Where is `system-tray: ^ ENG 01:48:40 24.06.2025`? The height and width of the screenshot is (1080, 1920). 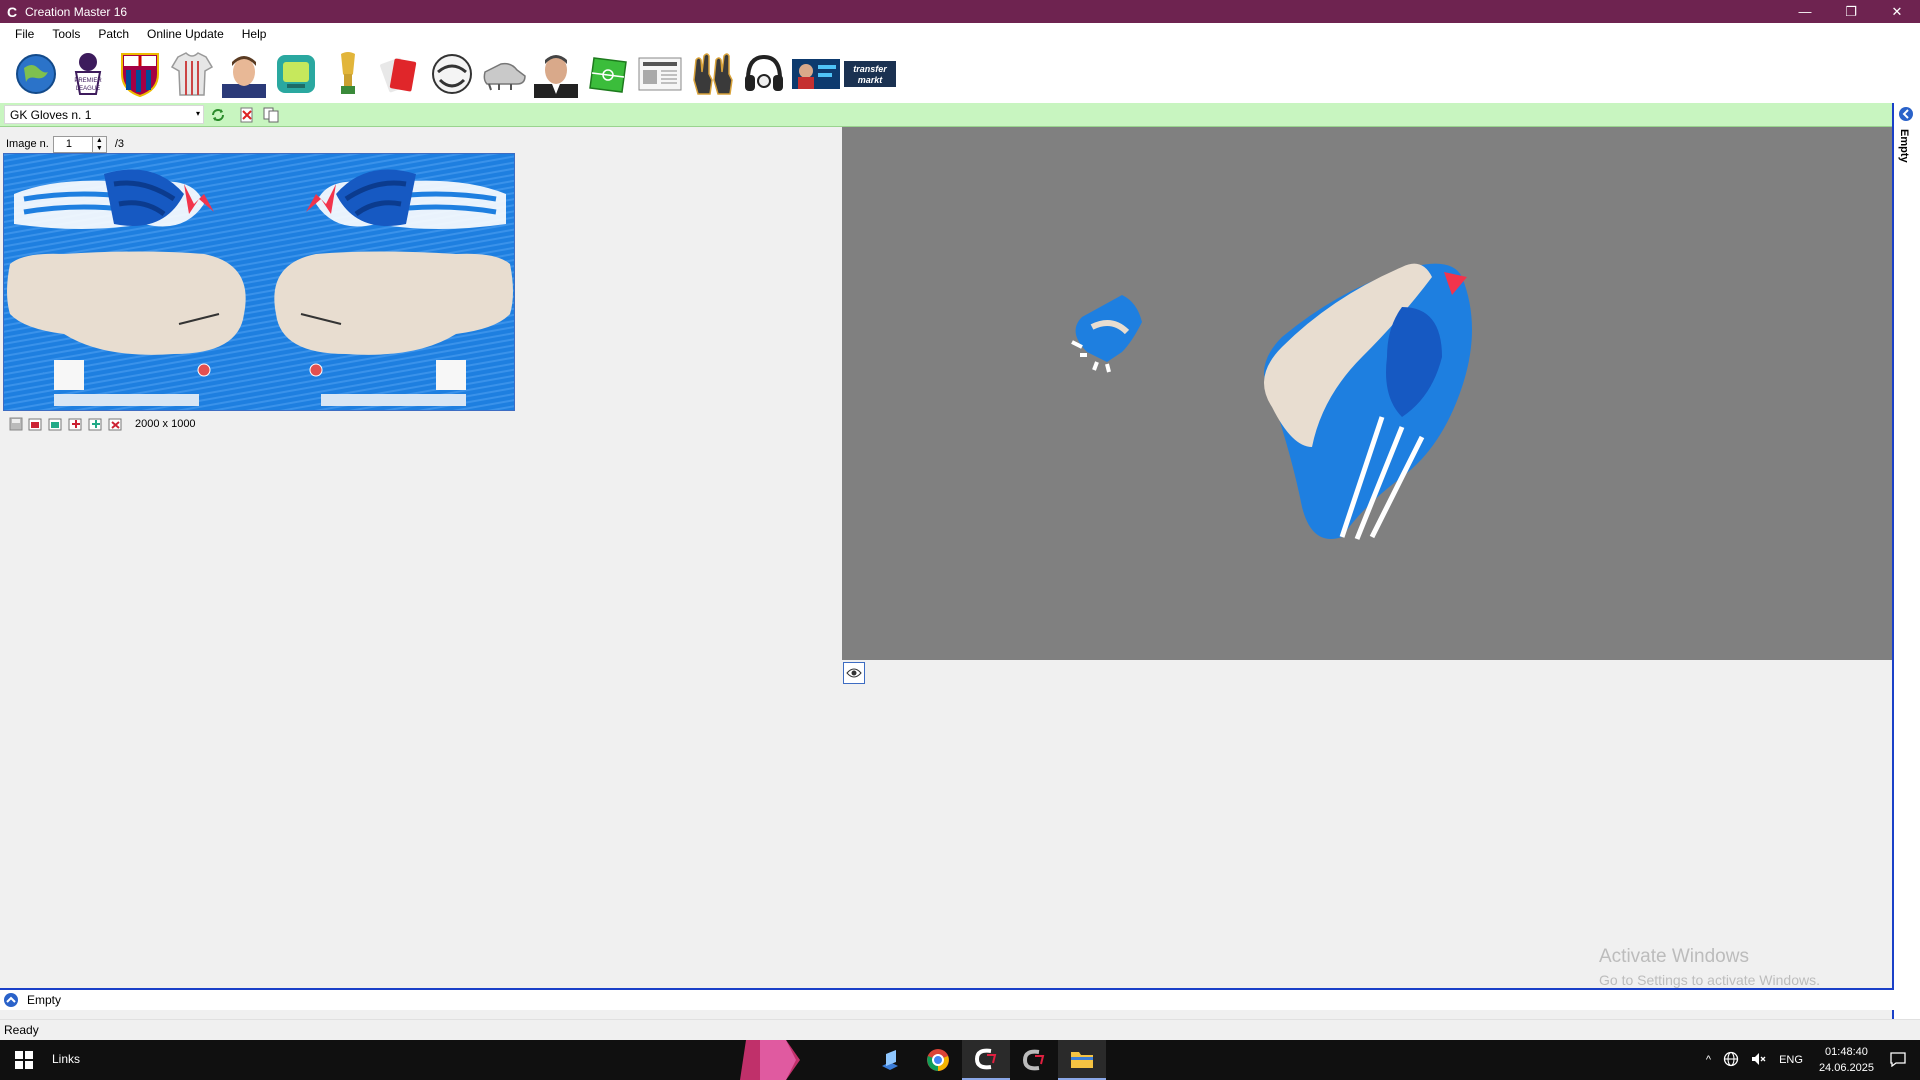 system-tray: ^ ENG 01:48:40 24.06.2025 is located at coordinates (1810, 1060).